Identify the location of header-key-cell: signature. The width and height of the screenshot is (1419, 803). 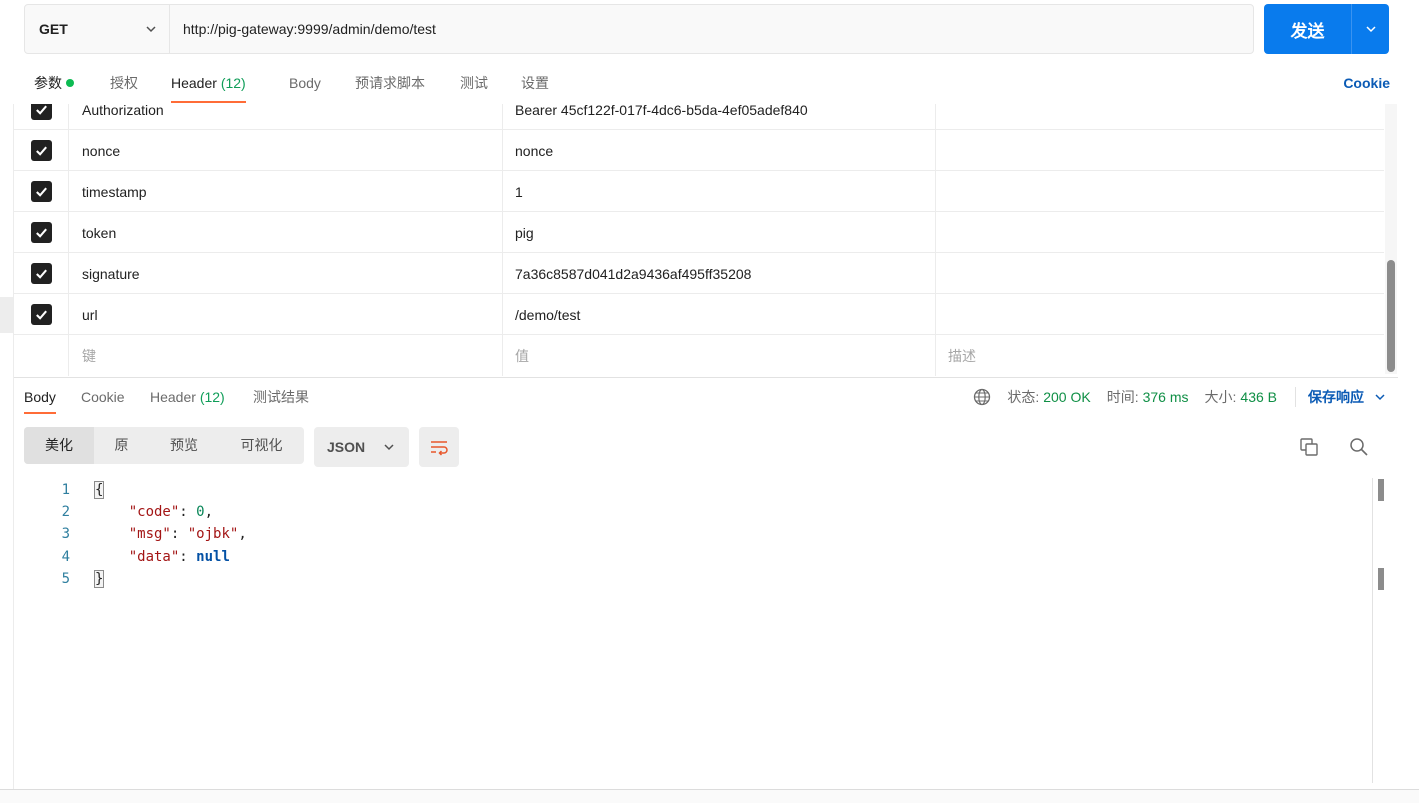
(286, 273).